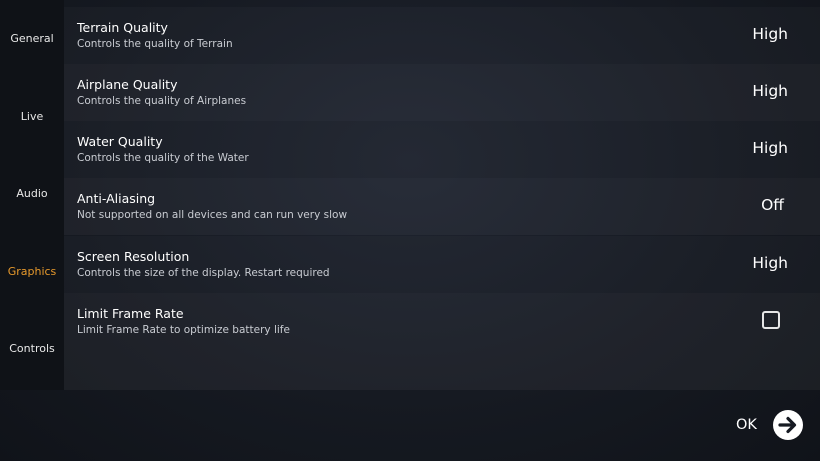  I want to click on arrow-right-icon, so click(787, 425).